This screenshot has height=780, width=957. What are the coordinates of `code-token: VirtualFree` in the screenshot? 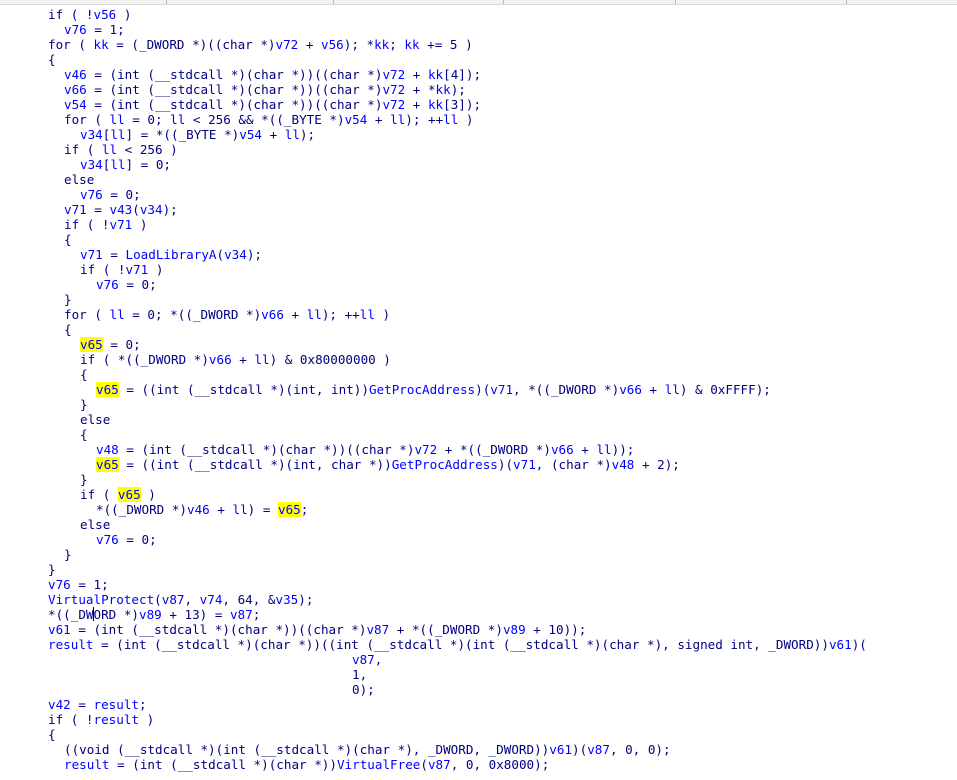 It's located at (378, 764).